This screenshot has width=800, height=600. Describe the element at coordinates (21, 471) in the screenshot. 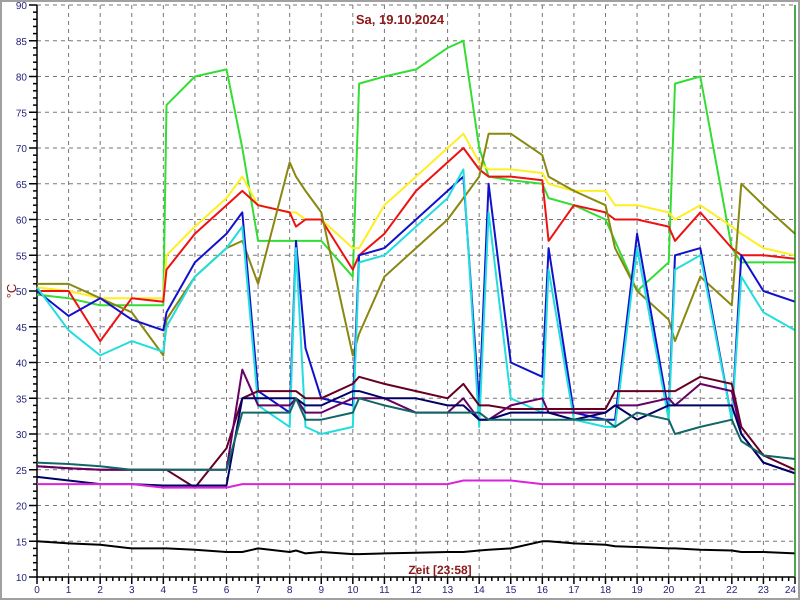

I see `tick-label: 25` at that location.